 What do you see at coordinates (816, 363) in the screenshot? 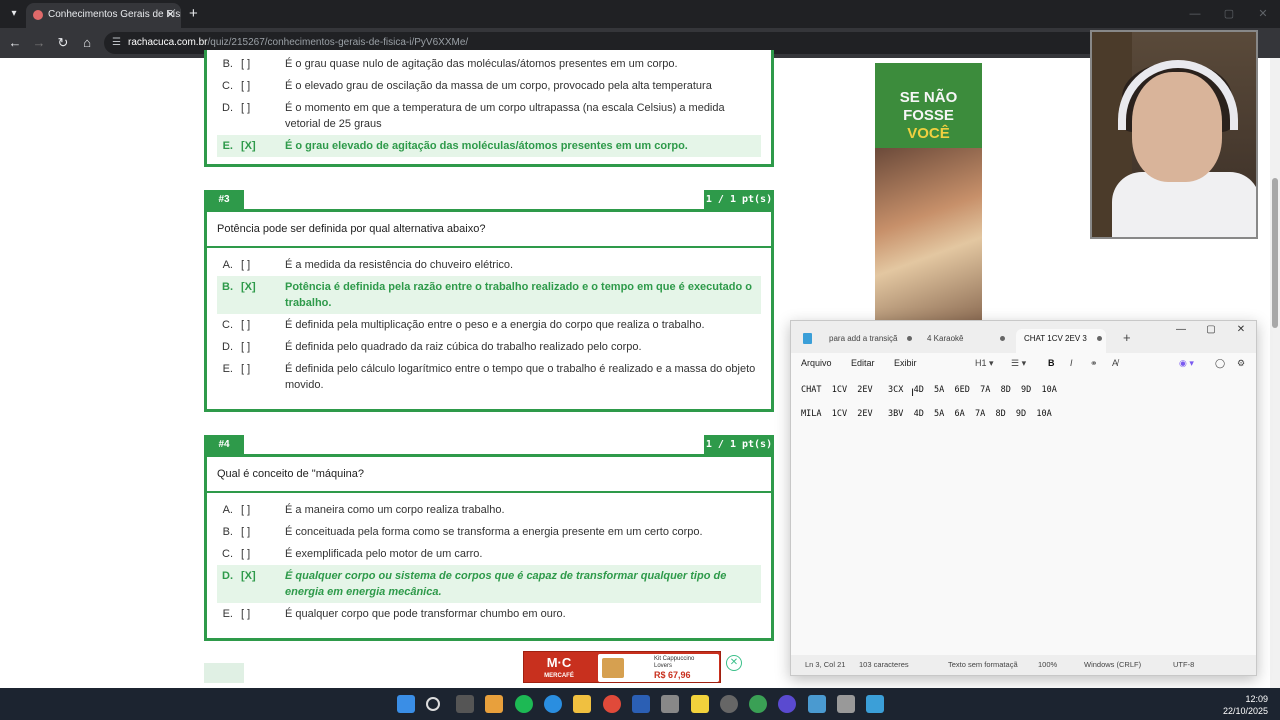
I see `menu-file: Arquivo` at bounding box center [816, 363].